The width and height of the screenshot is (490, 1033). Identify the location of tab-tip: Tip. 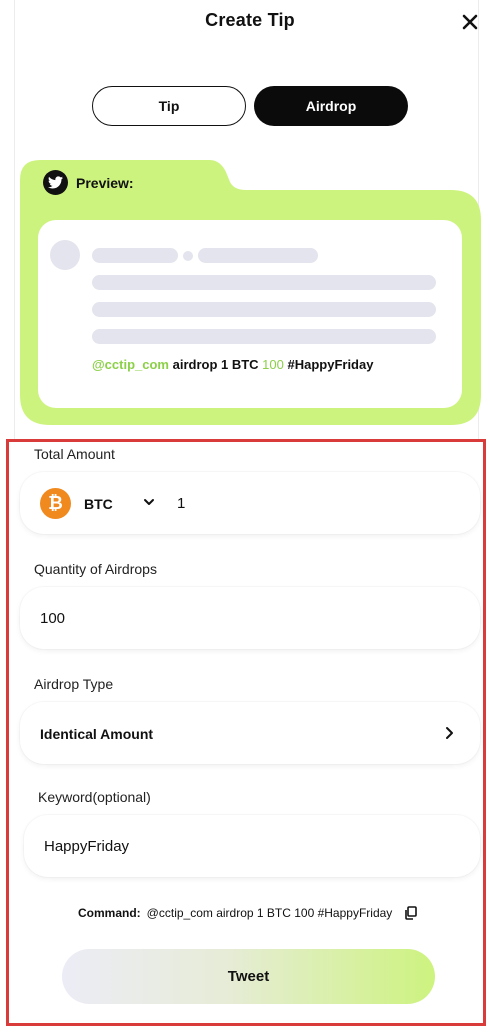
(169, 106).